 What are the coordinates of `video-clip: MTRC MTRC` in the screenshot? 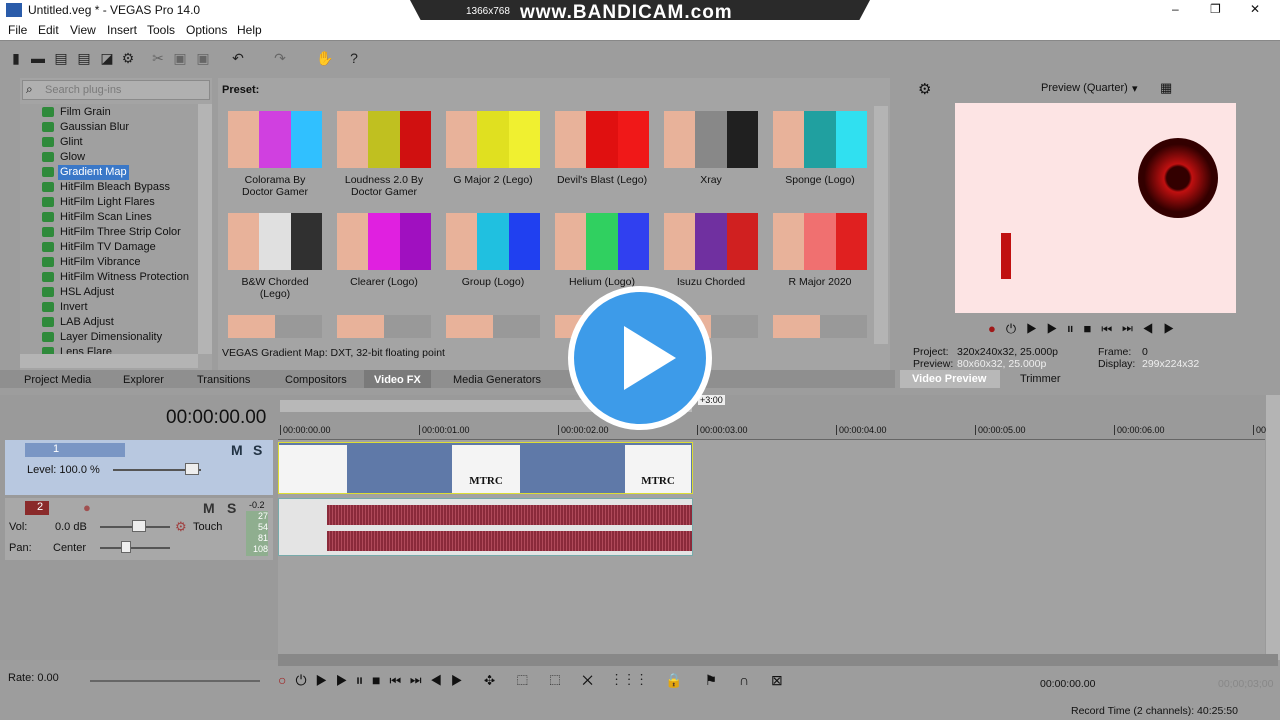 It's located at (485, 468).